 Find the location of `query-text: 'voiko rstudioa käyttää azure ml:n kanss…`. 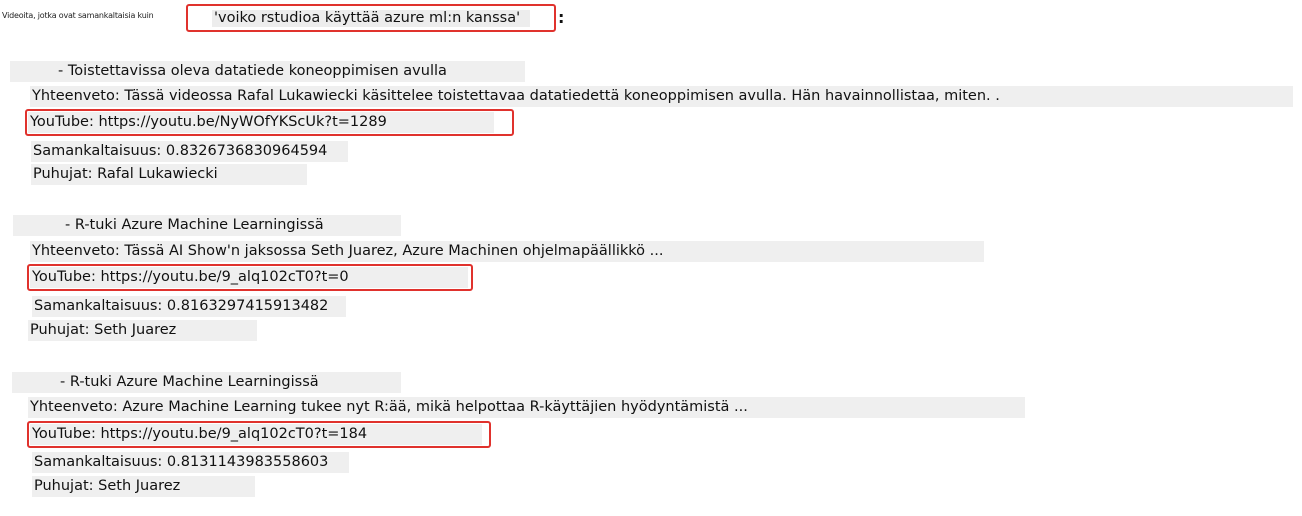

query-text: 'voiko rstudioa käyttää azure ml:n kanss… is located at coordinates (371, 18).